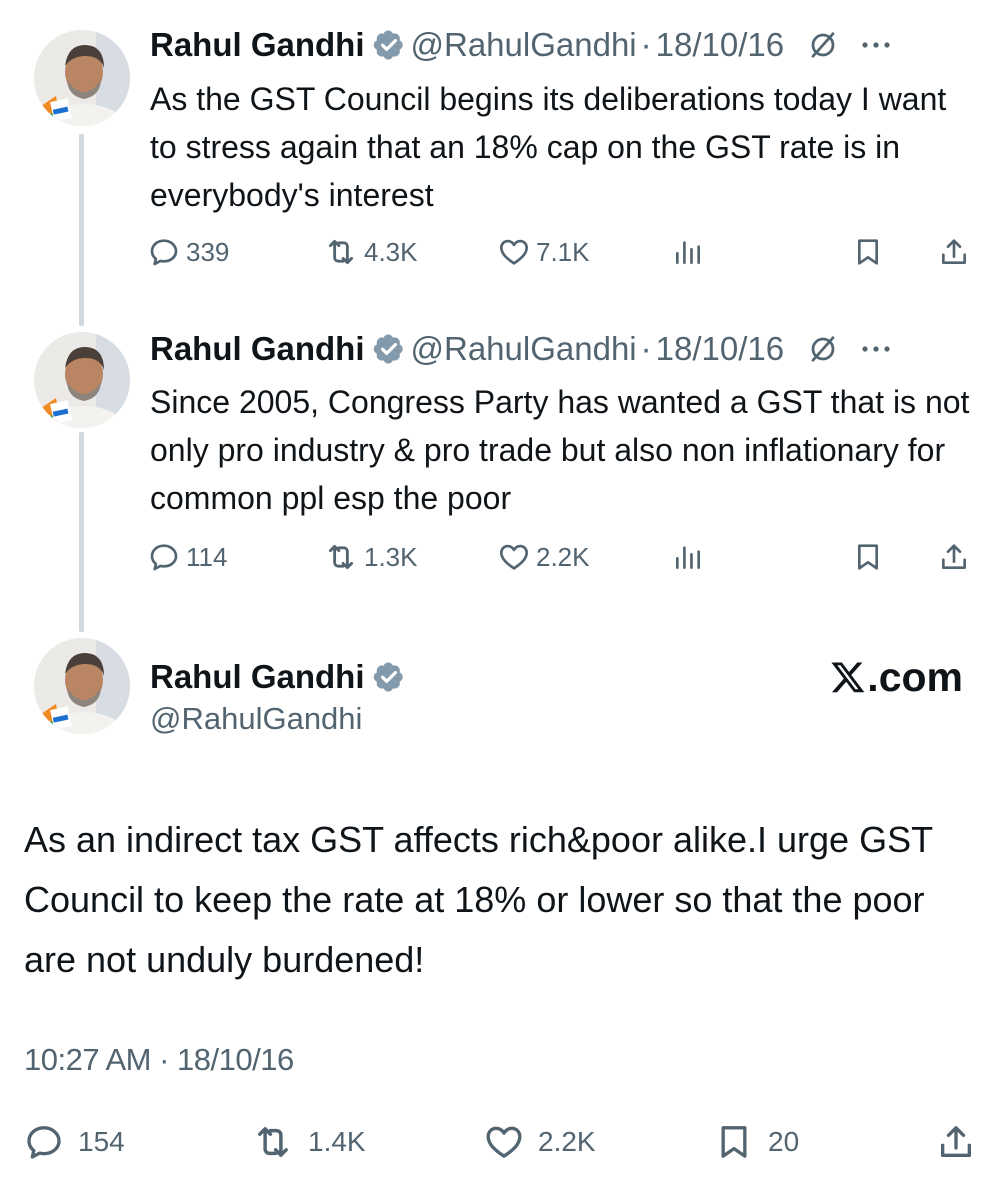 Image resolution: width=1001 pixels, height=1200 pixels. I want to click on like-button: 7.1K, so click(544, 252).